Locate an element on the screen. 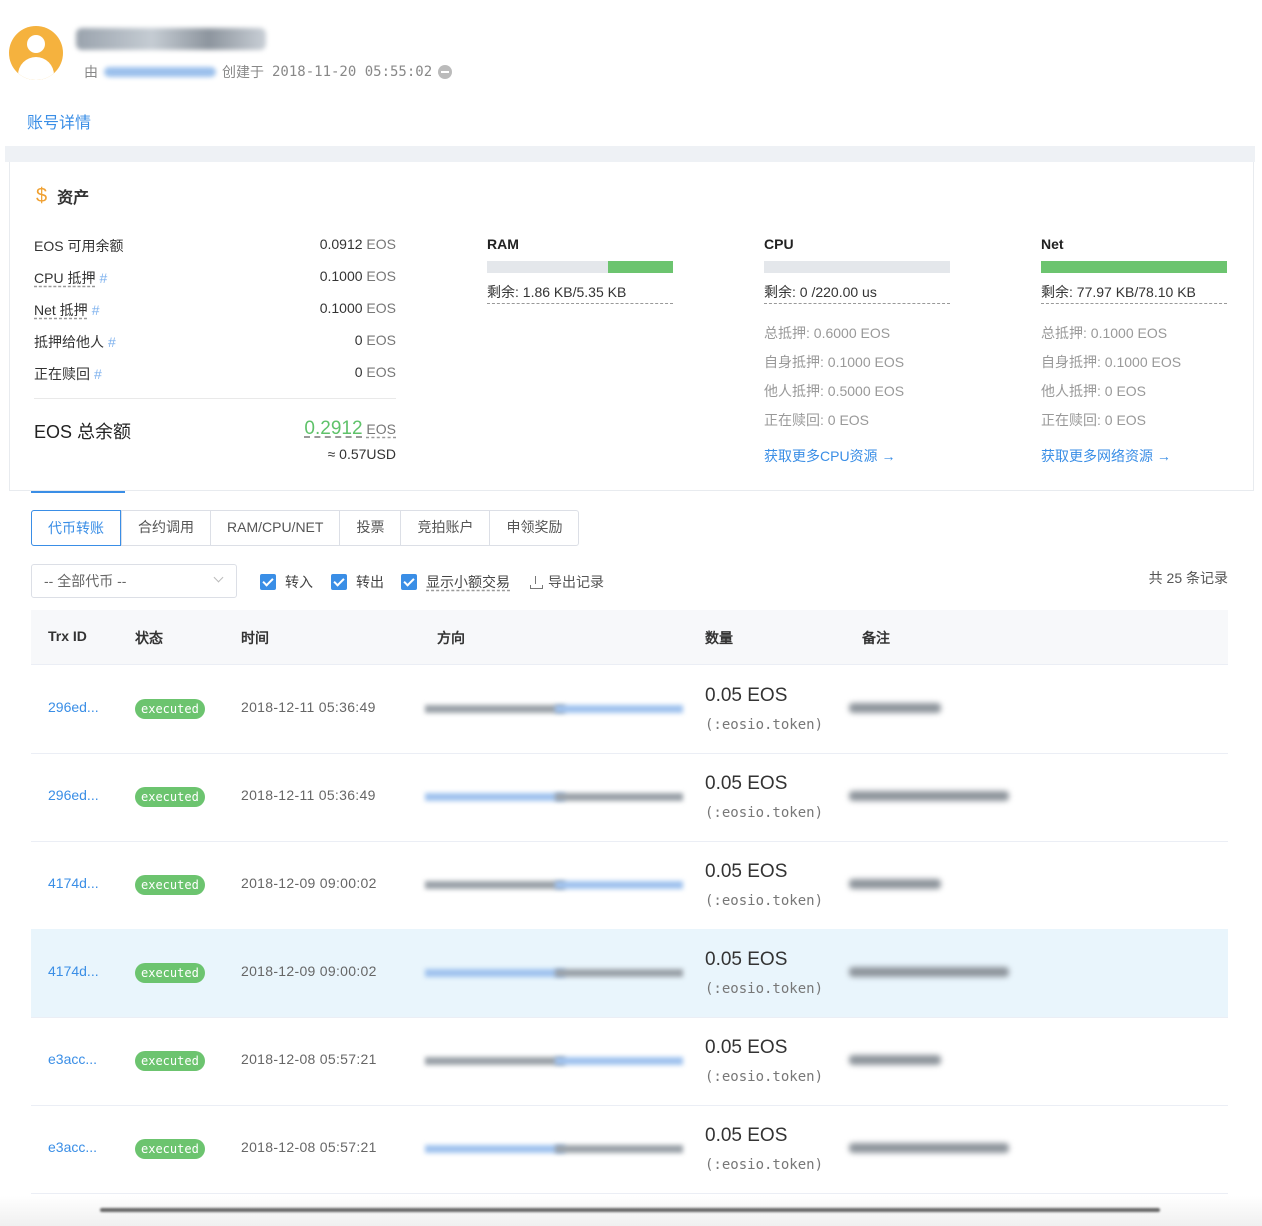  transaction-type-tabs: 代币转账 合约调用 RAM/CPU/NET 投票 竞拍账户 申领奖励 is located at coordinates (305, 528).